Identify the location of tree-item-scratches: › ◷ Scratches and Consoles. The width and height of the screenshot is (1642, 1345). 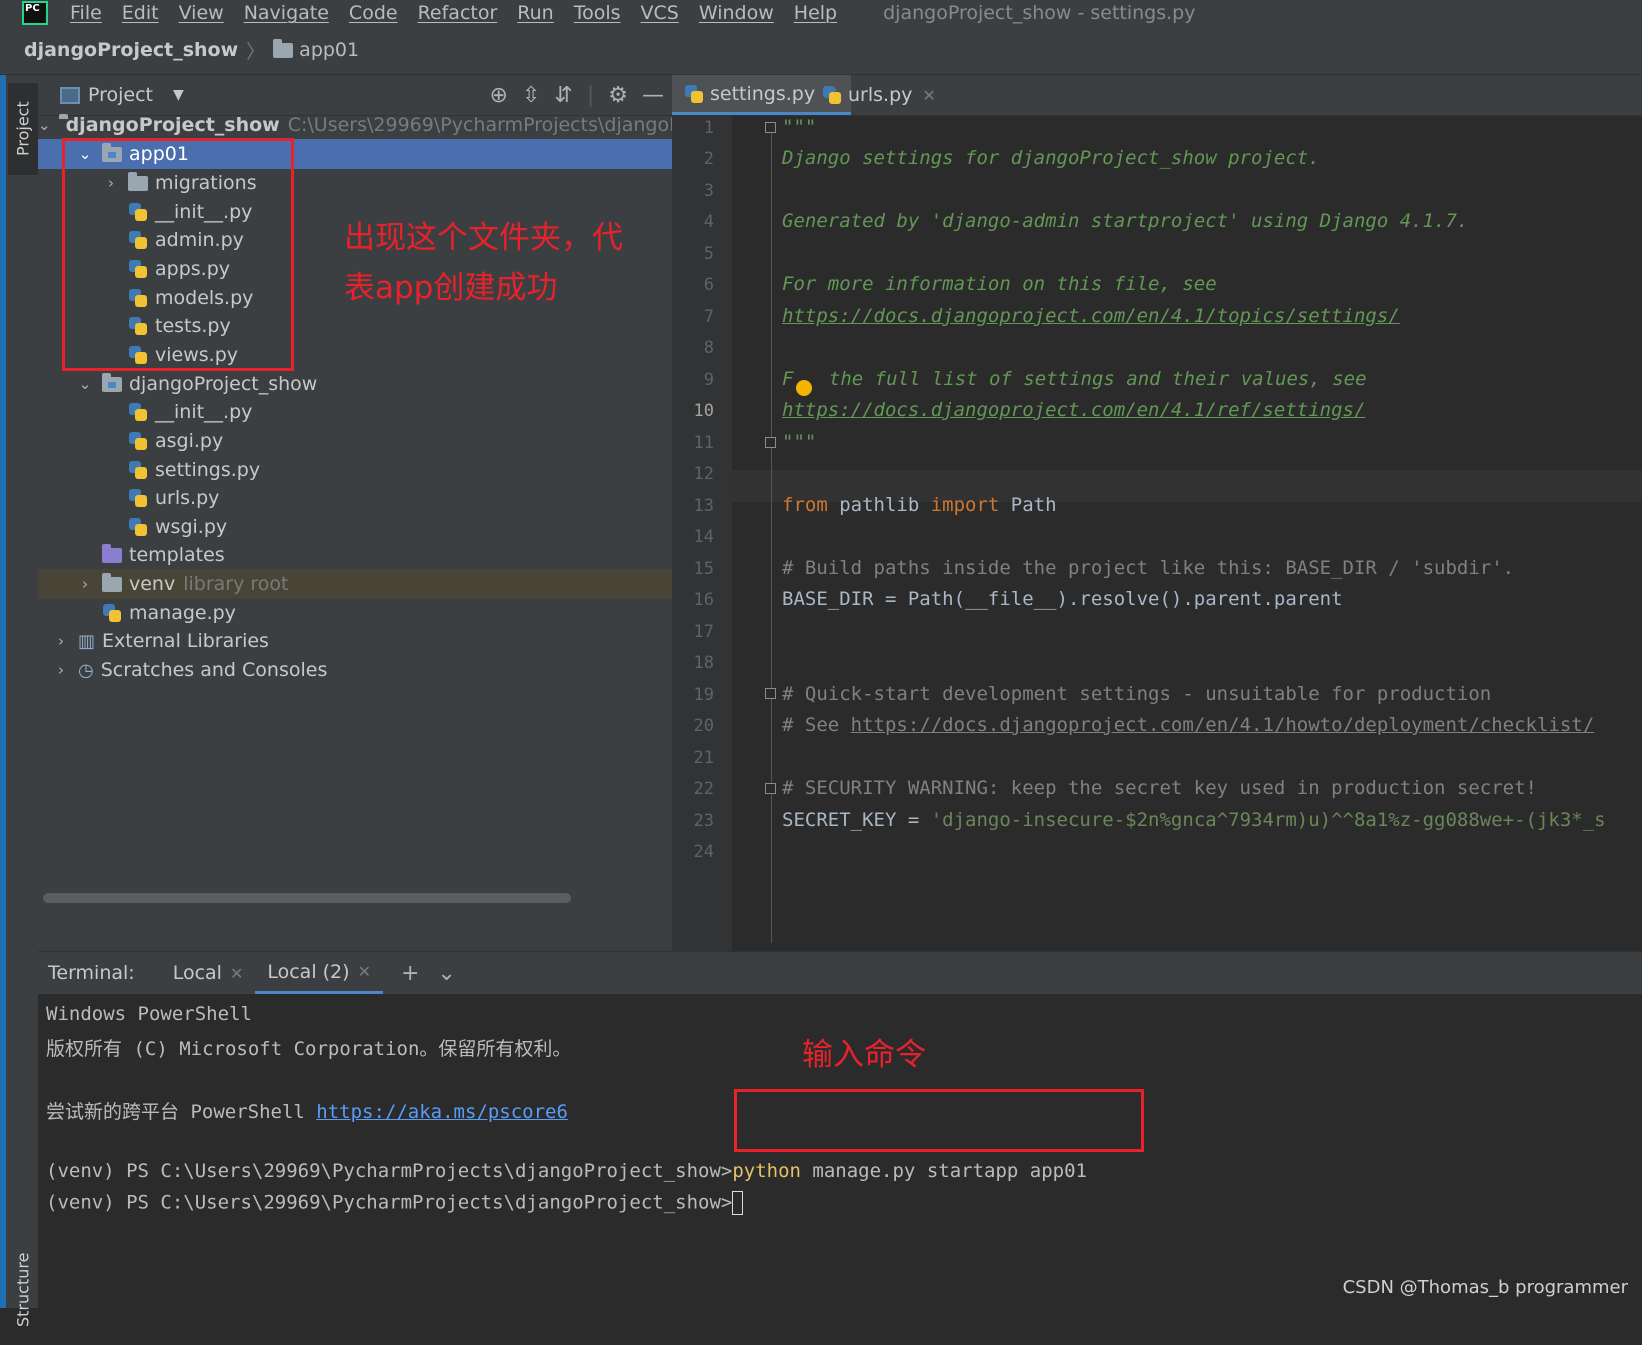
(355, 670).